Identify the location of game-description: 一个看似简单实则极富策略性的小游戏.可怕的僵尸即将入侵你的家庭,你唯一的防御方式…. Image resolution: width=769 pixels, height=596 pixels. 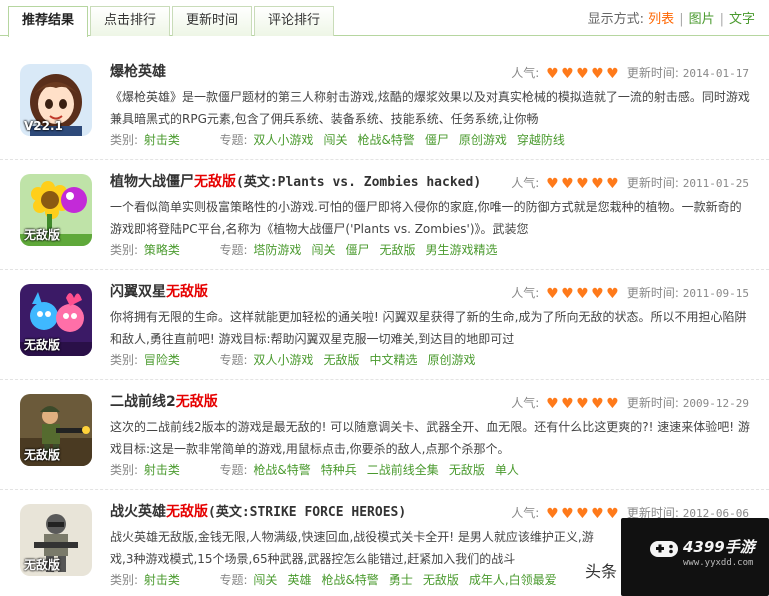
(426, 218).